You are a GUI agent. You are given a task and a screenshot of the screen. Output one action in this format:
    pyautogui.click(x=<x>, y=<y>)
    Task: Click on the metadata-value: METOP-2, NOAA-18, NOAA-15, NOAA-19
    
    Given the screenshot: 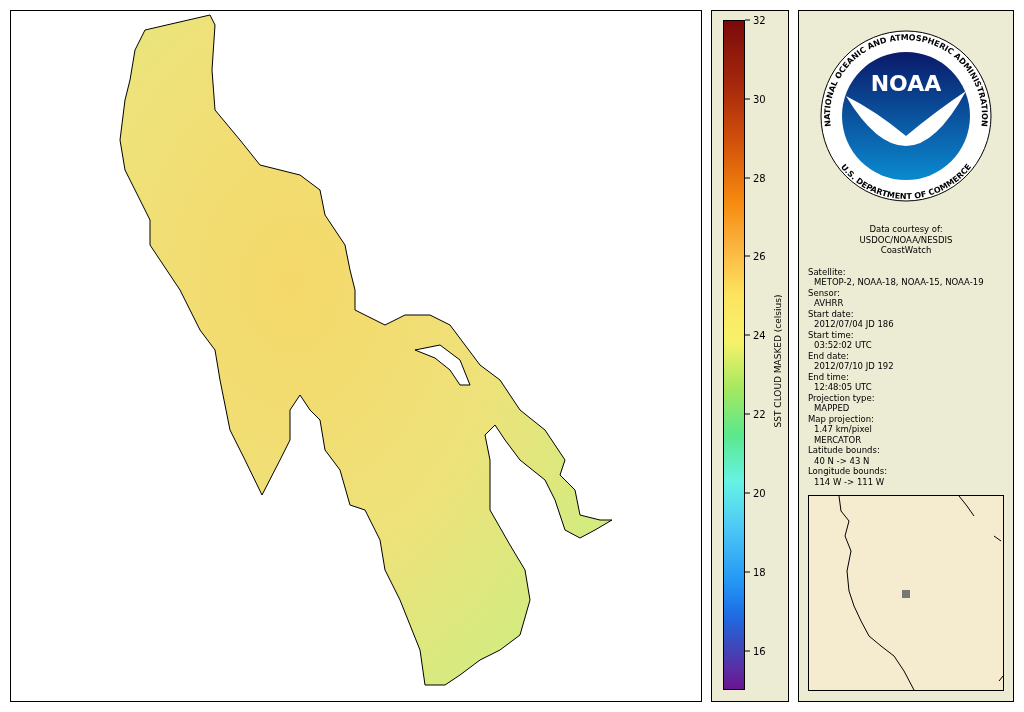 What is the action you would take?
    pyautogui.click(x=899, y=282)
    